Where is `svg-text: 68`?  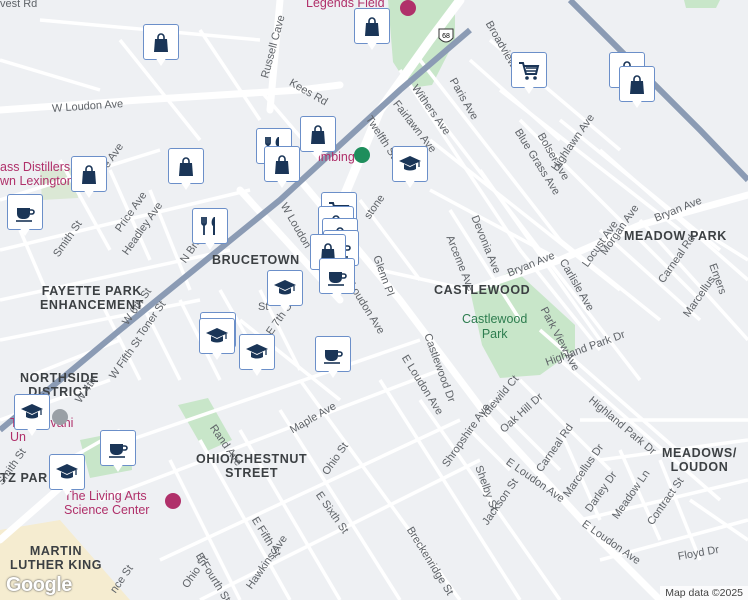 svg-text: 68 is located at coordinates (446, 36).